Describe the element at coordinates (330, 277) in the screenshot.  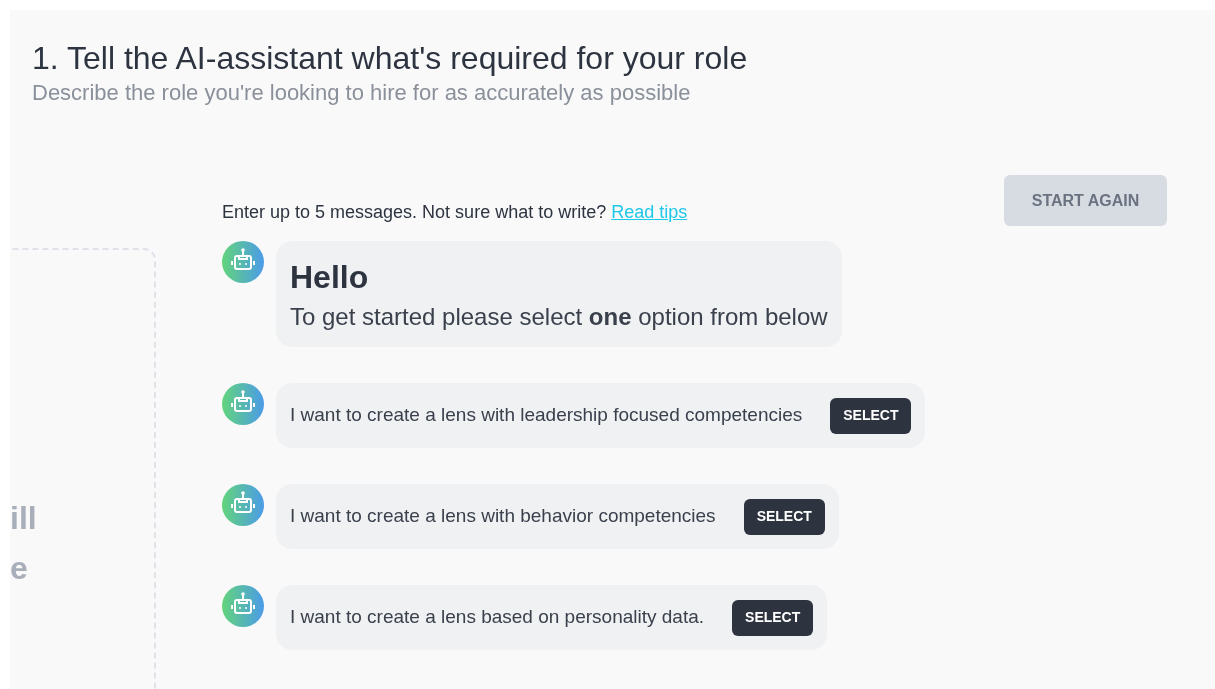
I see `greeting-heading: Hello` at that location.